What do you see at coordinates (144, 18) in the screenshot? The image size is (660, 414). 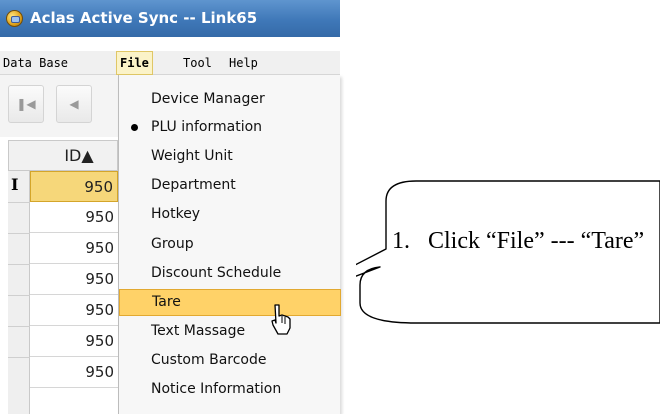 I see `window-title: Aclas Active Sync -- Link65` at bounding box center [144, 18].